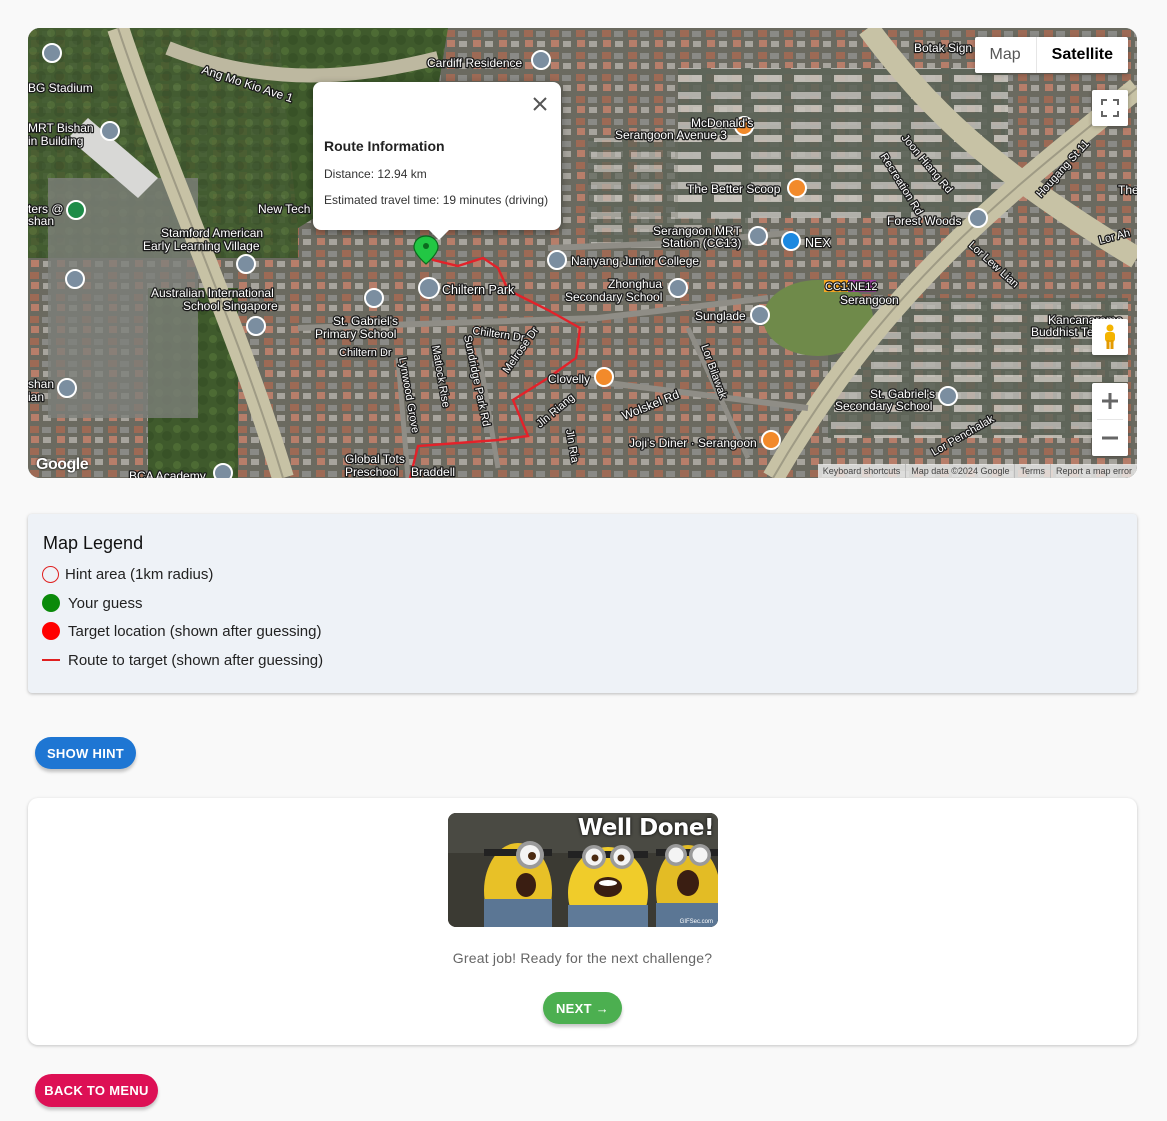  What do you see at coordinates (569, 379) in the screenshot?
I see `map-label-clovelly: Clovelly` at bounding box center [569, 379].